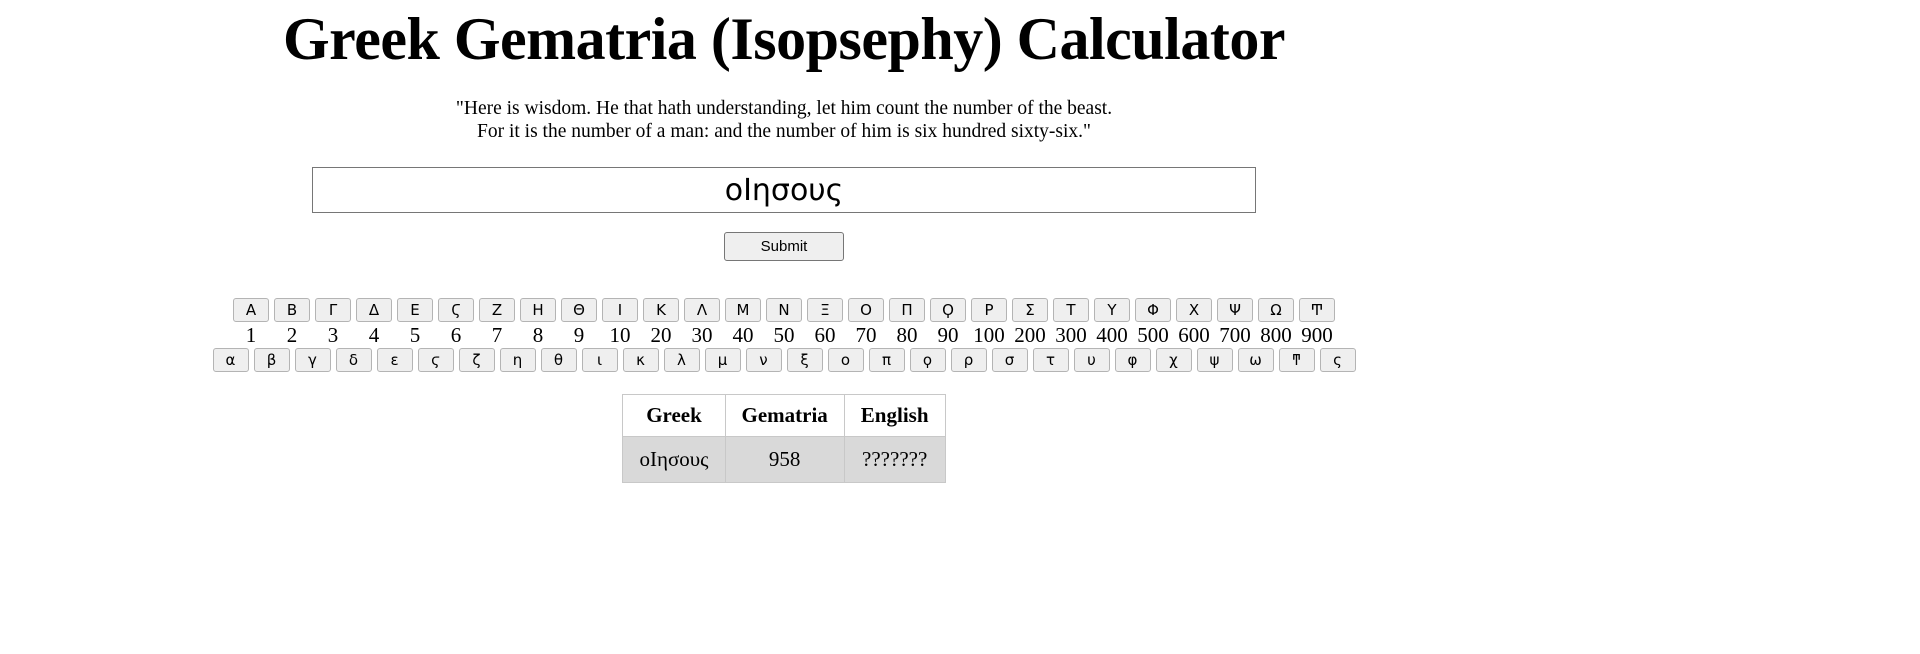 This screenshot has height=654, width=1920. What do you see at coordinates (989, 335) in the screenshot?
I see `letter-value-label: 100` at bounding box center [989, 335].